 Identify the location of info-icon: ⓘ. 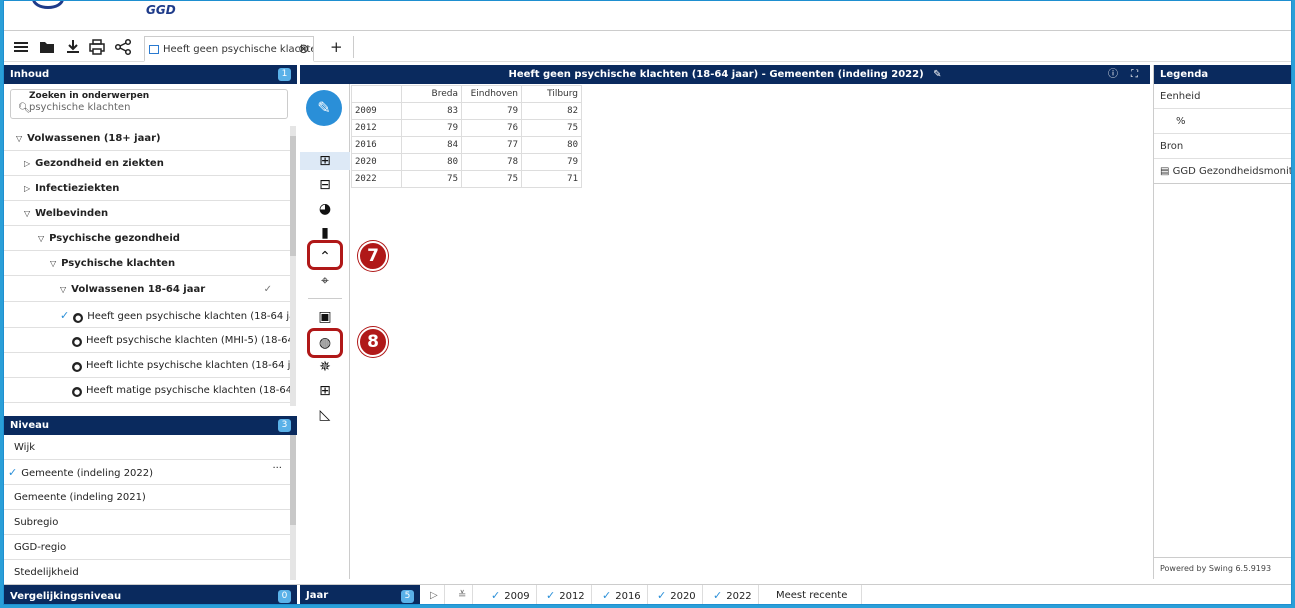
(1113, 74).